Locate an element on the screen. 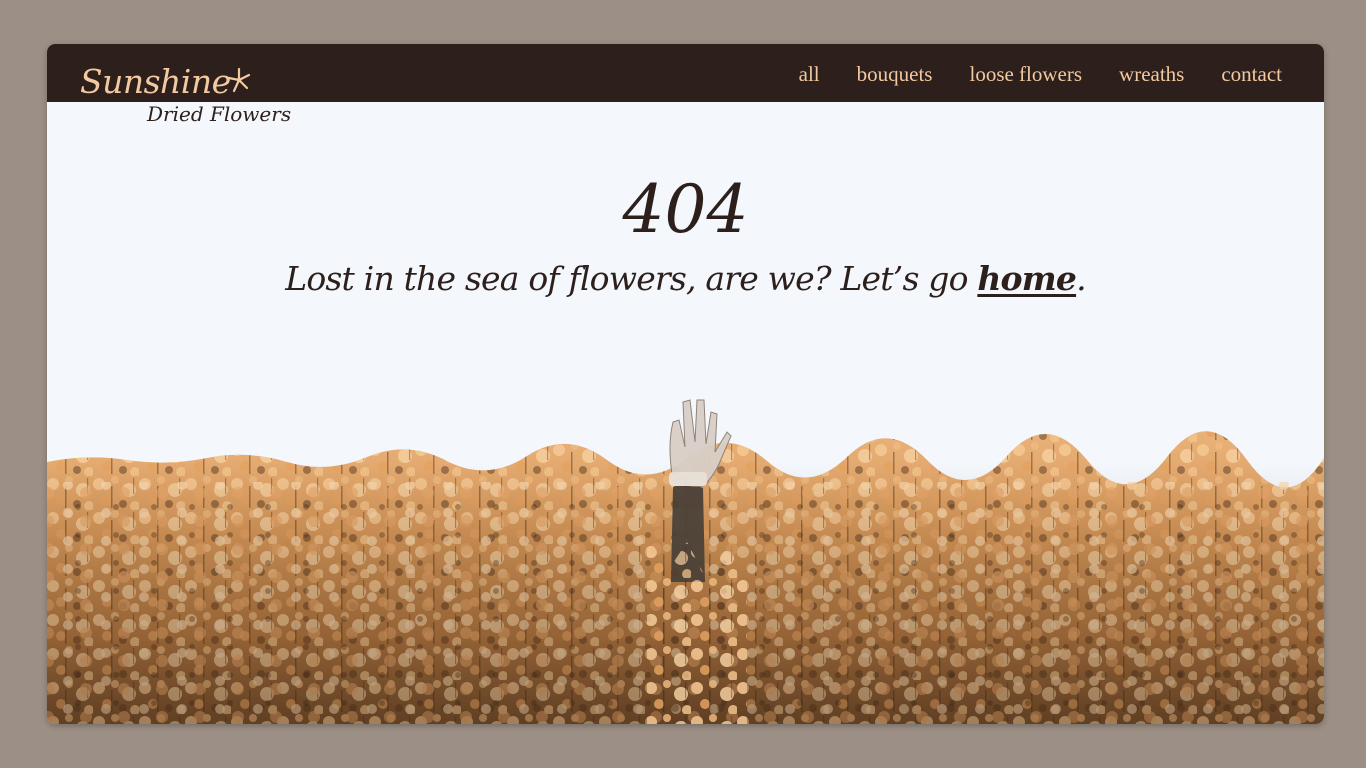 Image resolution: width=1366 pixels, height=768 pixels. nav-item-loose-flowers: loose flowers is located at coordinates (1025, 74).